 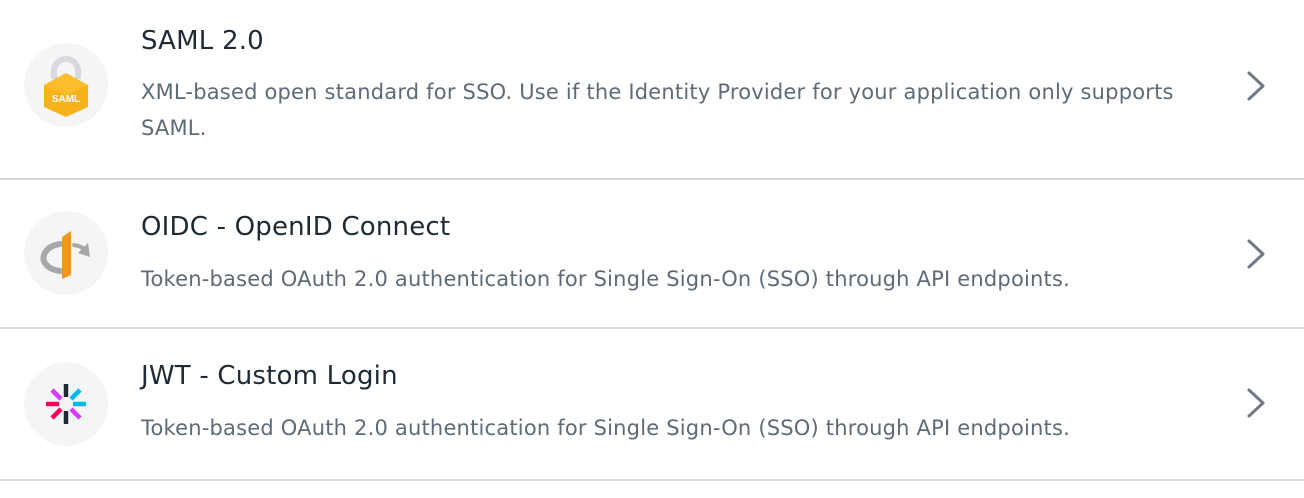 I want to click on jwt-icon, so click(x=66, y=404).